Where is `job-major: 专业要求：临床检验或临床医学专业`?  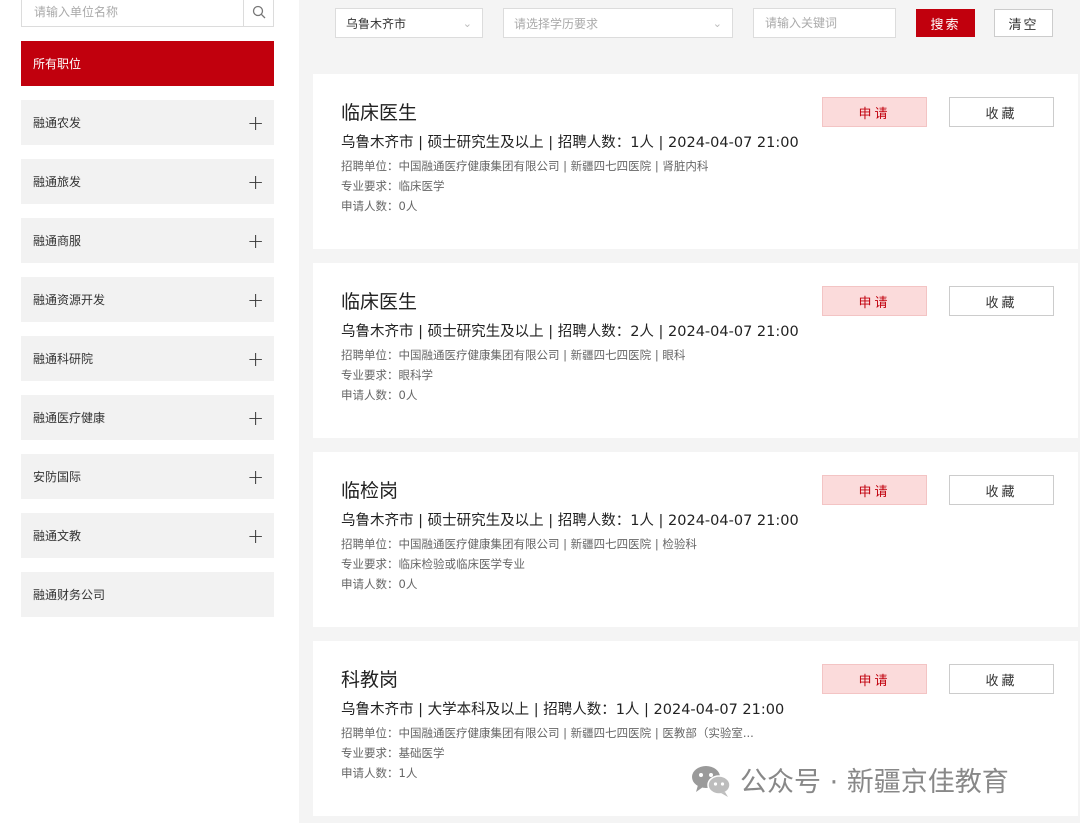
job-major: 专业要求：临床检验或临床医学专业 is located at coordinates (433, 564).